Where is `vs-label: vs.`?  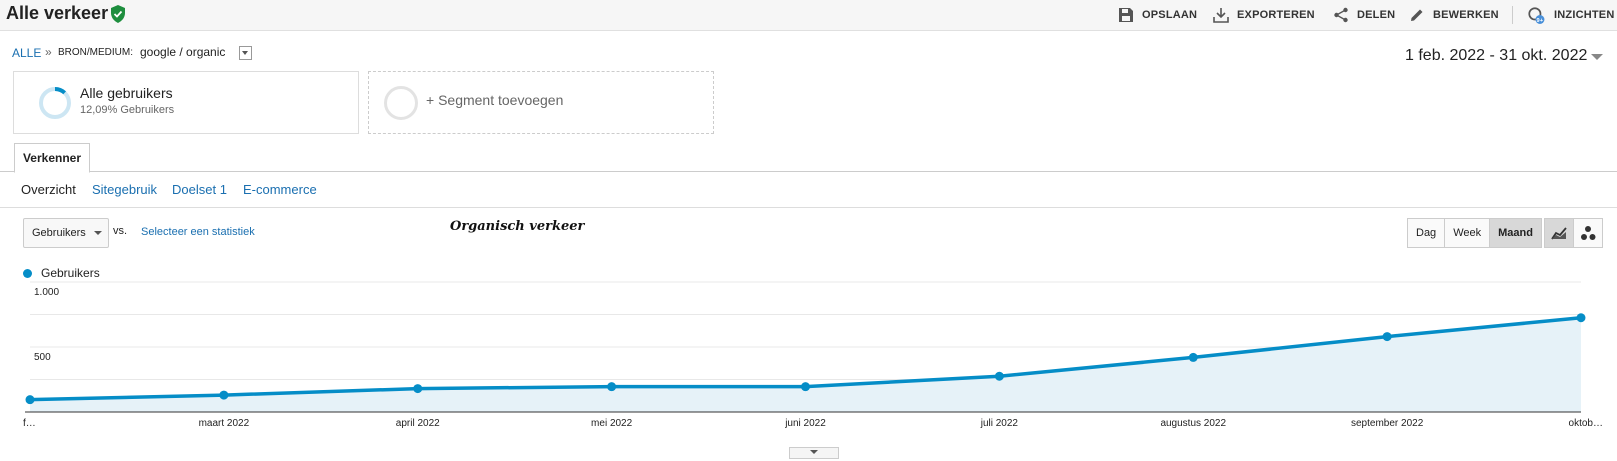
vs-label: vs. is located at coordinates (120, 231).